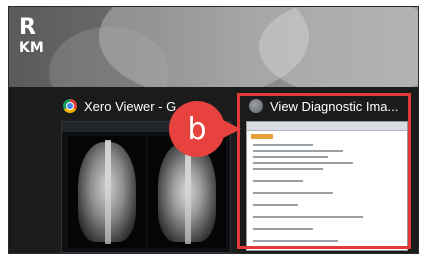  What do you see at coordinates (130, 106) in the screenshot?
I see `thumbnail-title: Xero Viewer - G` at bounding box center [130, 106].